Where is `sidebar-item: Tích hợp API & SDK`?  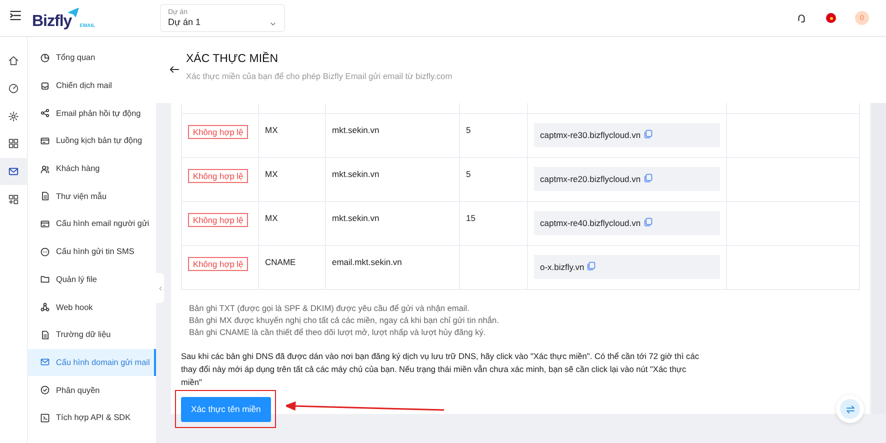 sidebar-item: Tích hợp API & SDK is located at coordinates (92, 418).